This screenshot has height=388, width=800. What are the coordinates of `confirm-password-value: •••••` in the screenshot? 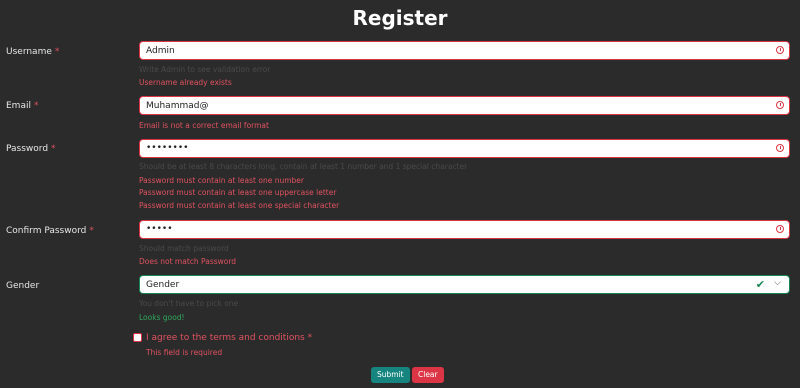 It's located at (159, 229).